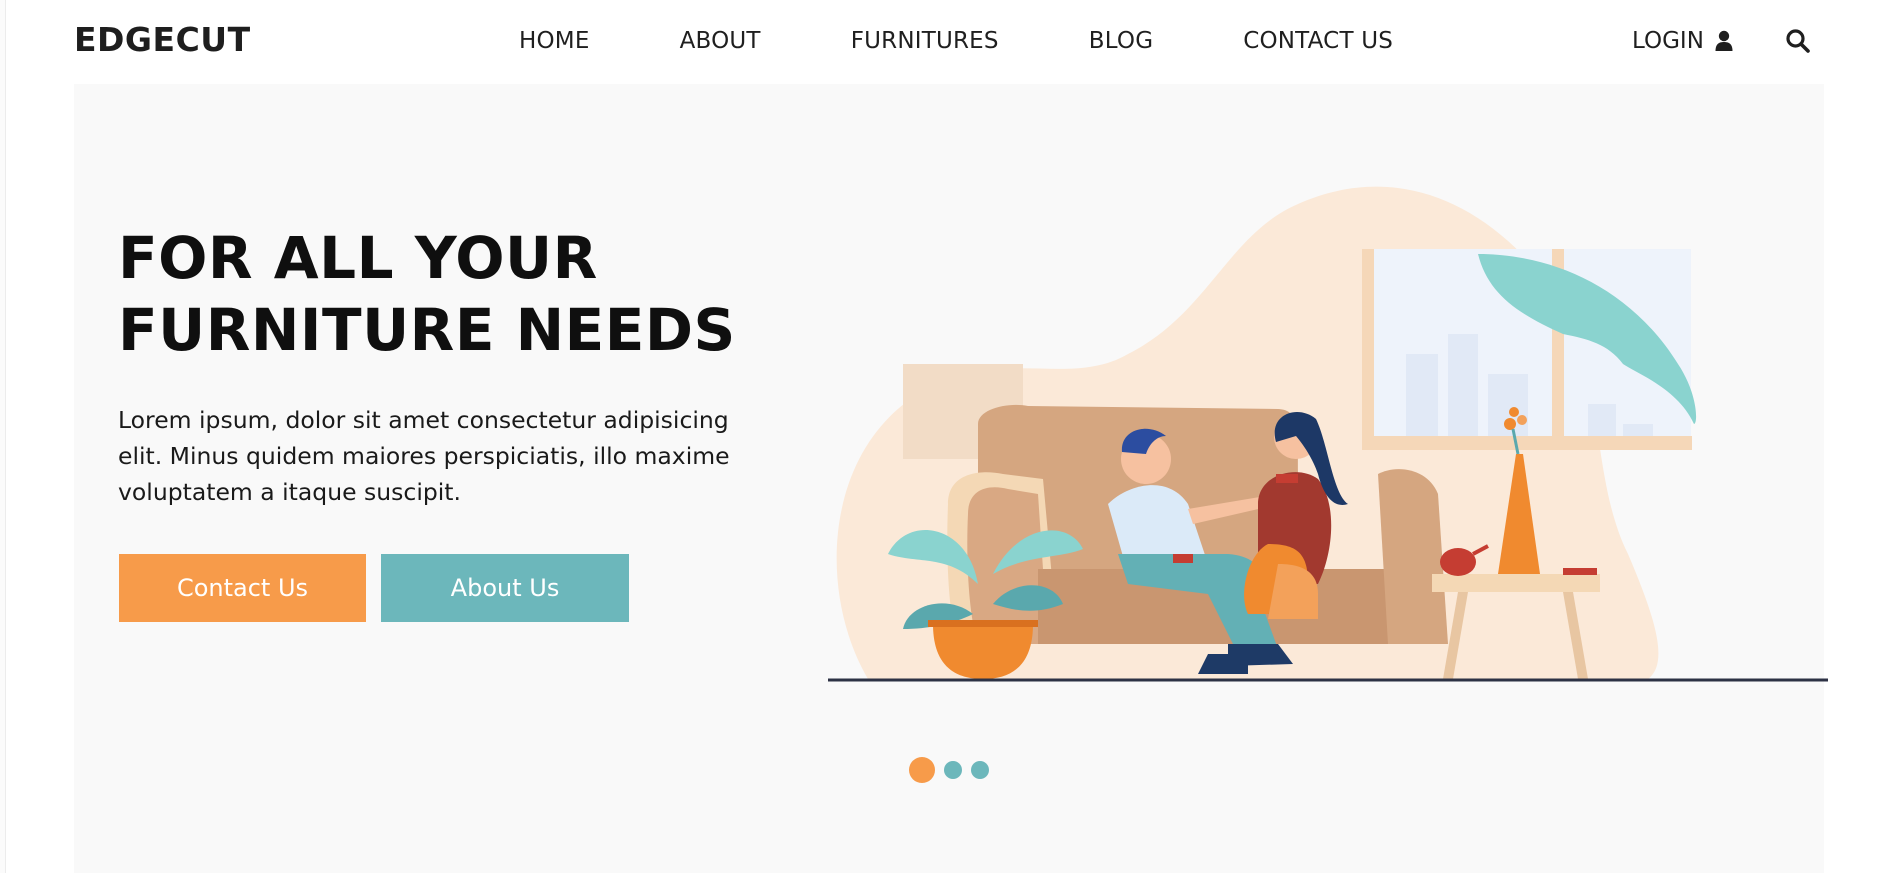  I want to click on about-us-button: About Us, so click(505, 588).